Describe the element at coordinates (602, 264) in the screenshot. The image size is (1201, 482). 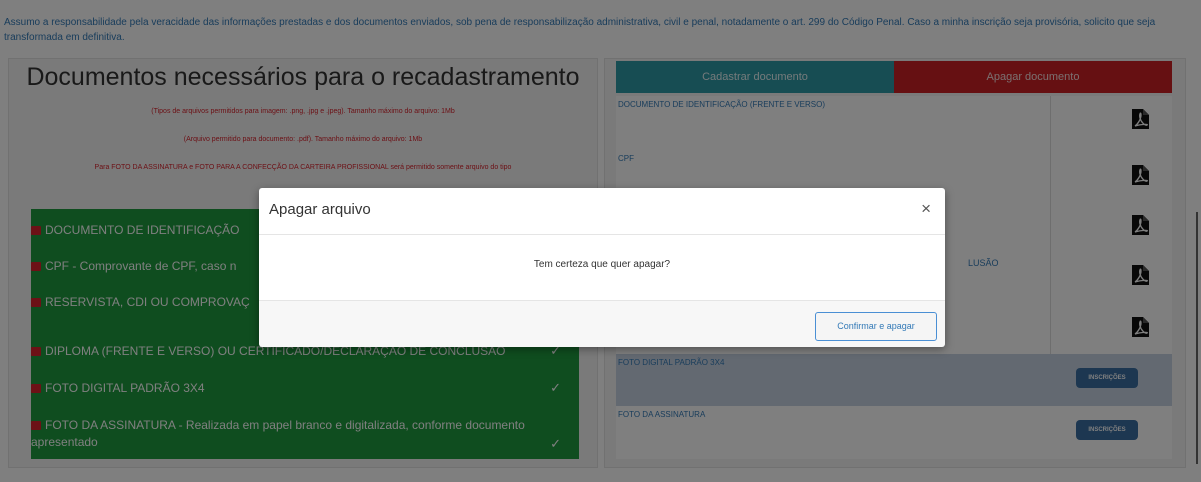
I see `dialog-message: Tem certeza que quer apagar?` at that location.